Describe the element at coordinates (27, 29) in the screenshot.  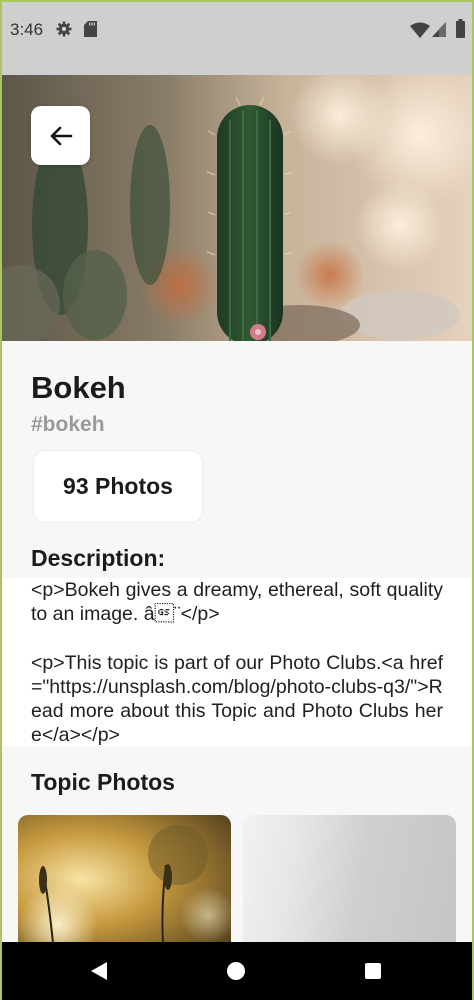
I see `status-time: 3:46` at that location.